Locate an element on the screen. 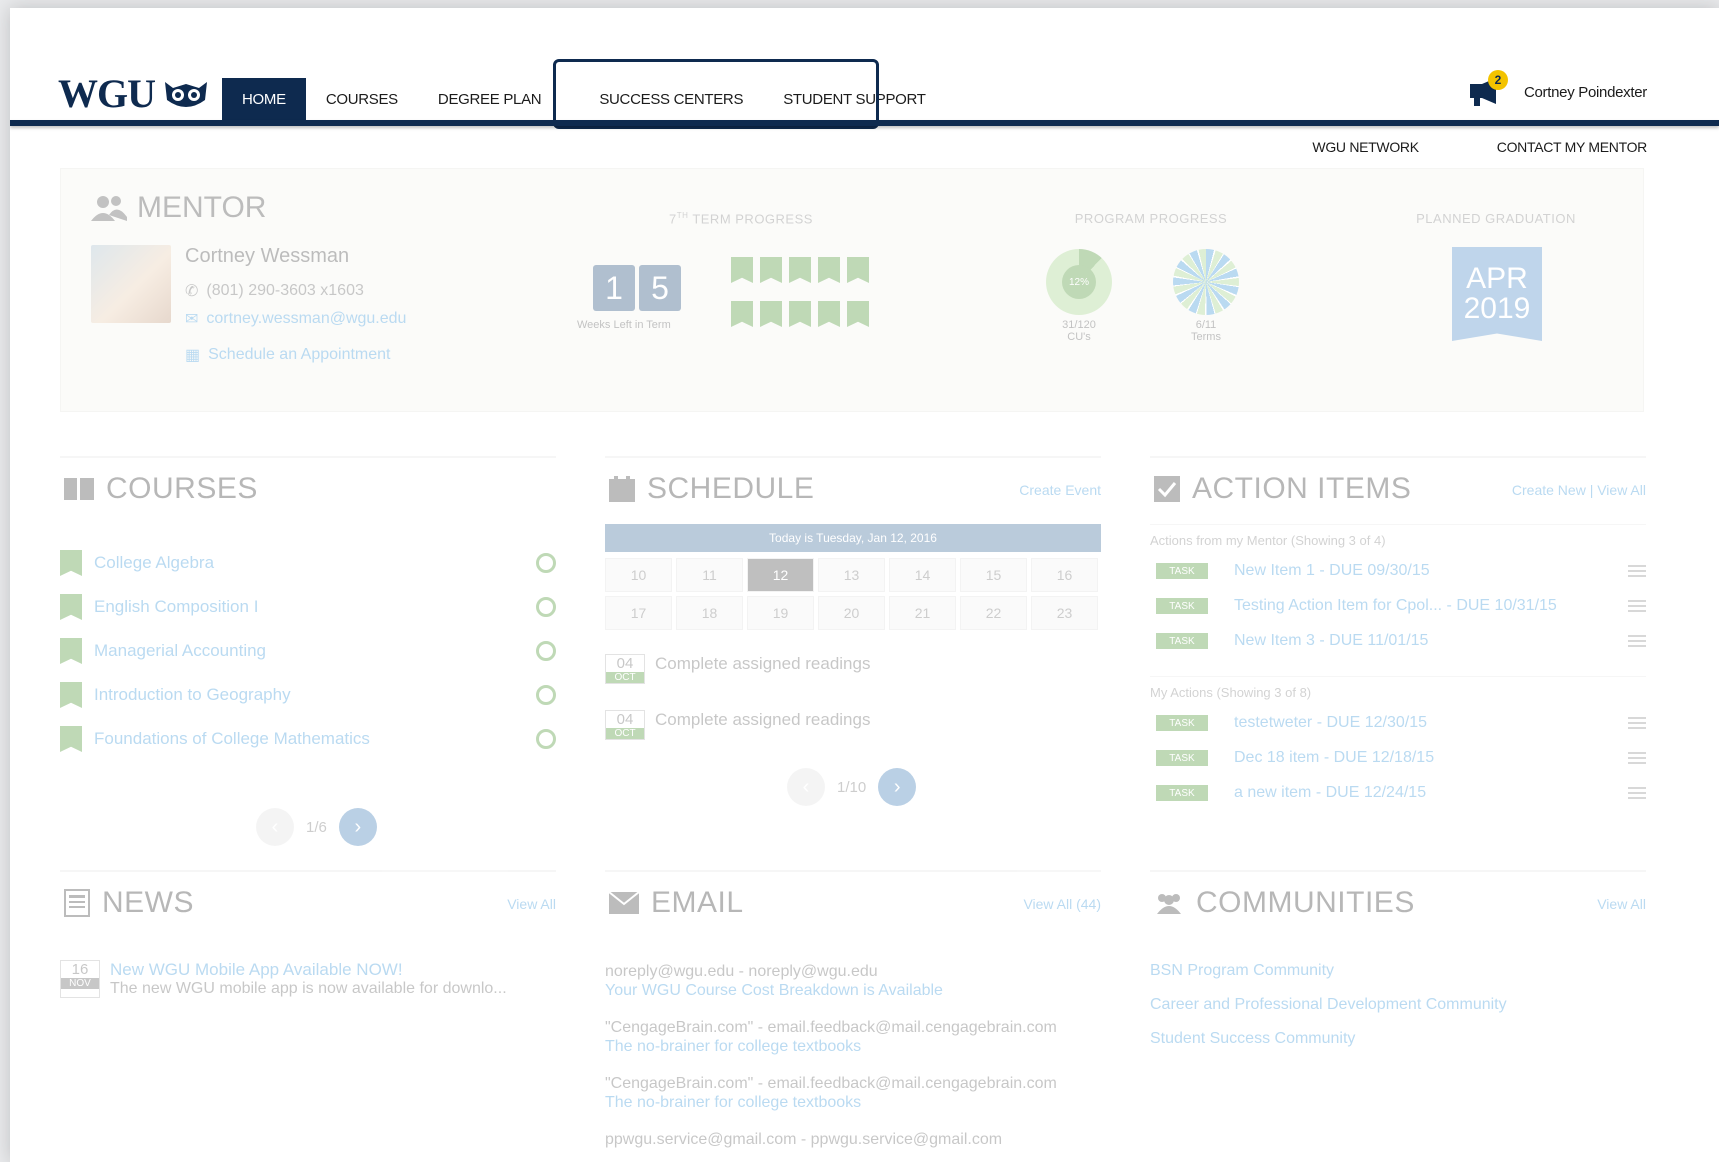  weeks-left-digit-2: 5 is located at coordinates (660, 288).